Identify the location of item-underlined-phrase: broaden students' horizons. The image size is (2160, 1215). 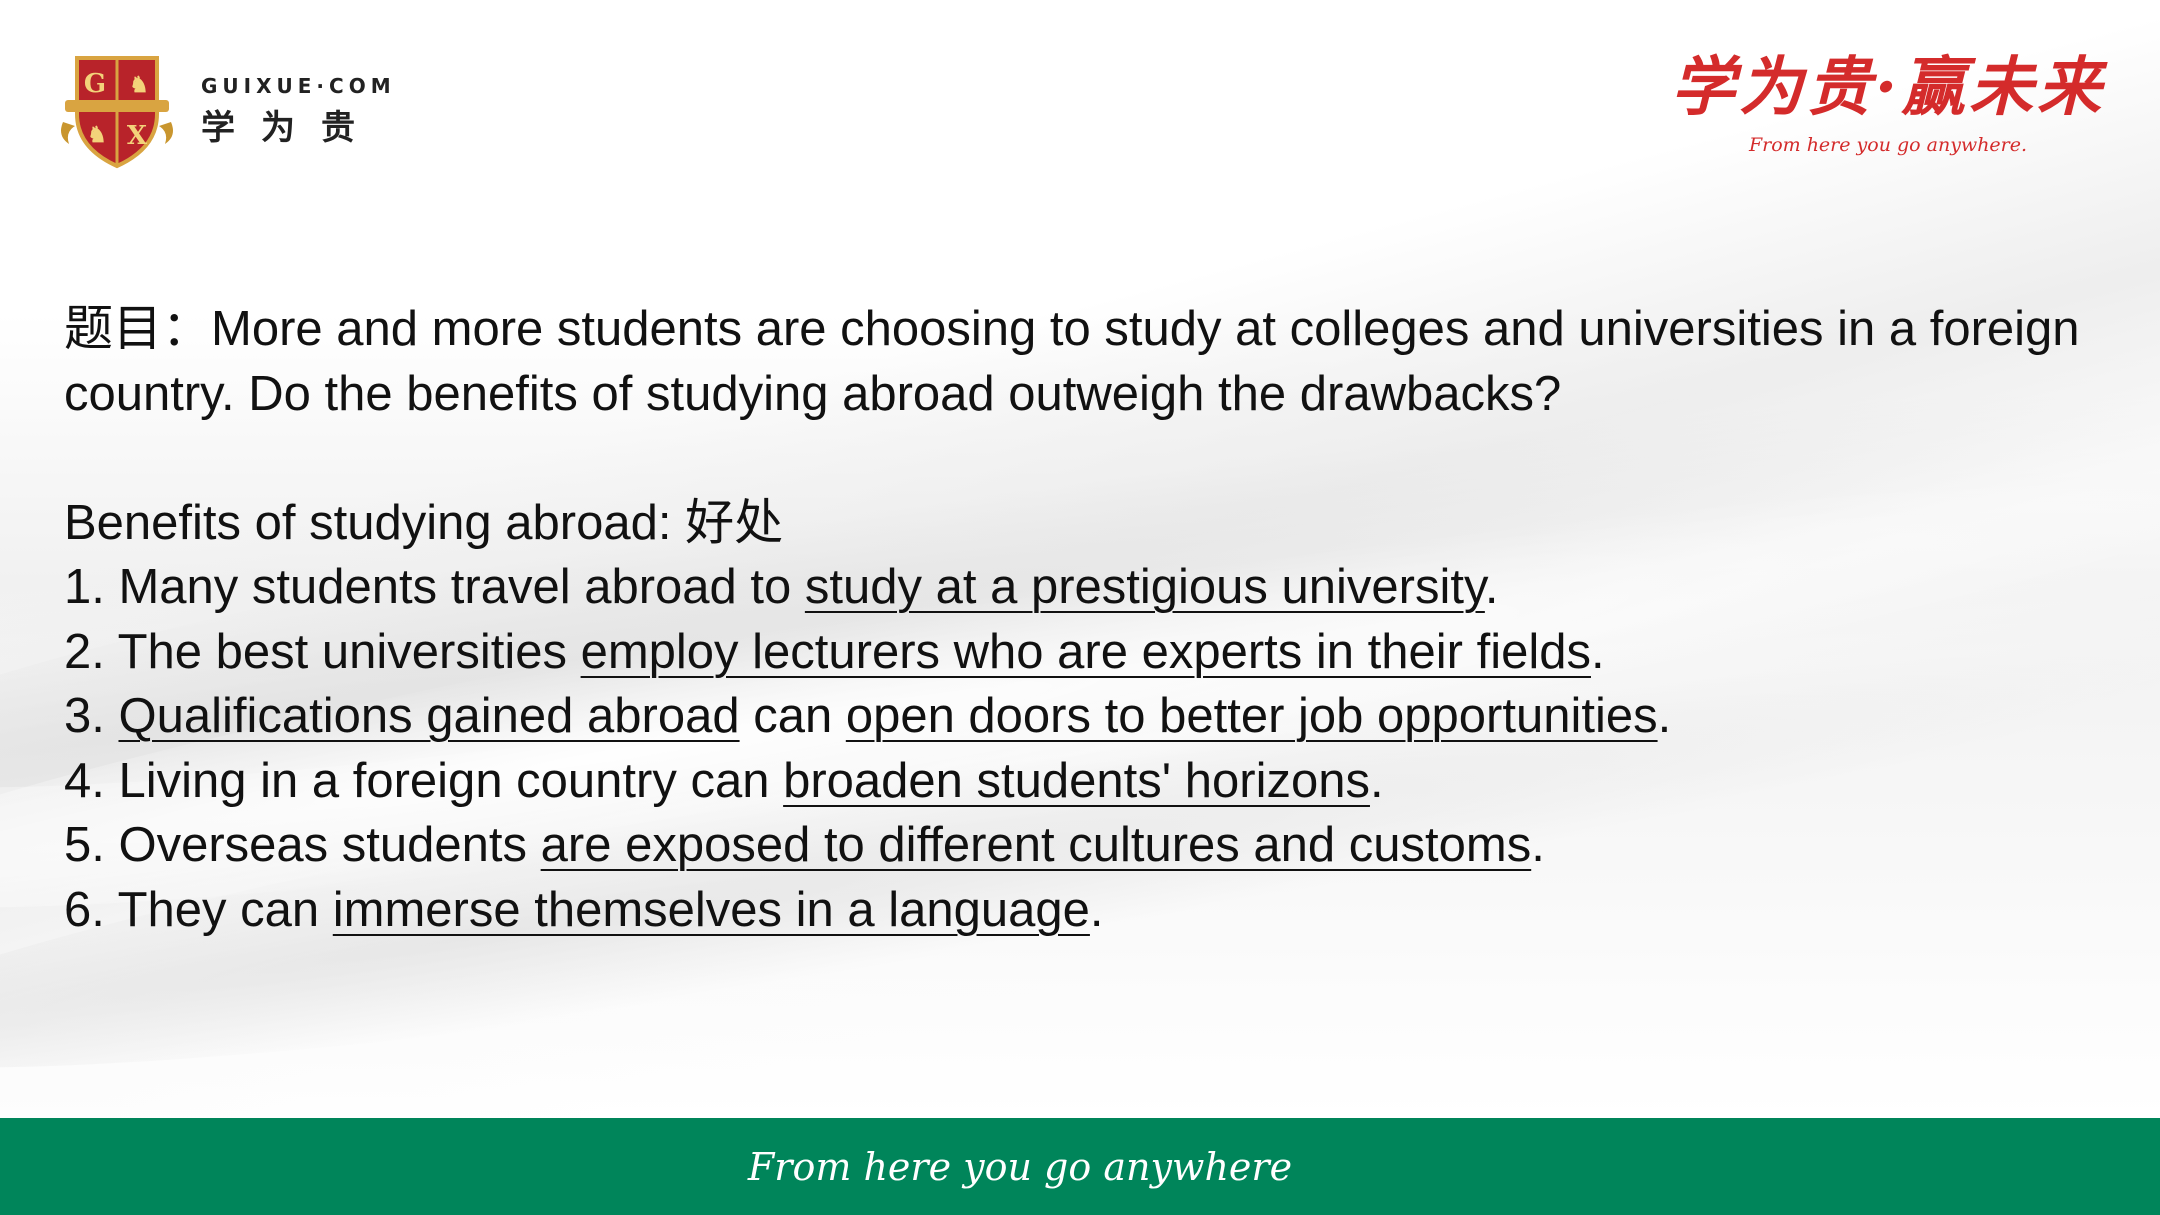
(1076, 780).